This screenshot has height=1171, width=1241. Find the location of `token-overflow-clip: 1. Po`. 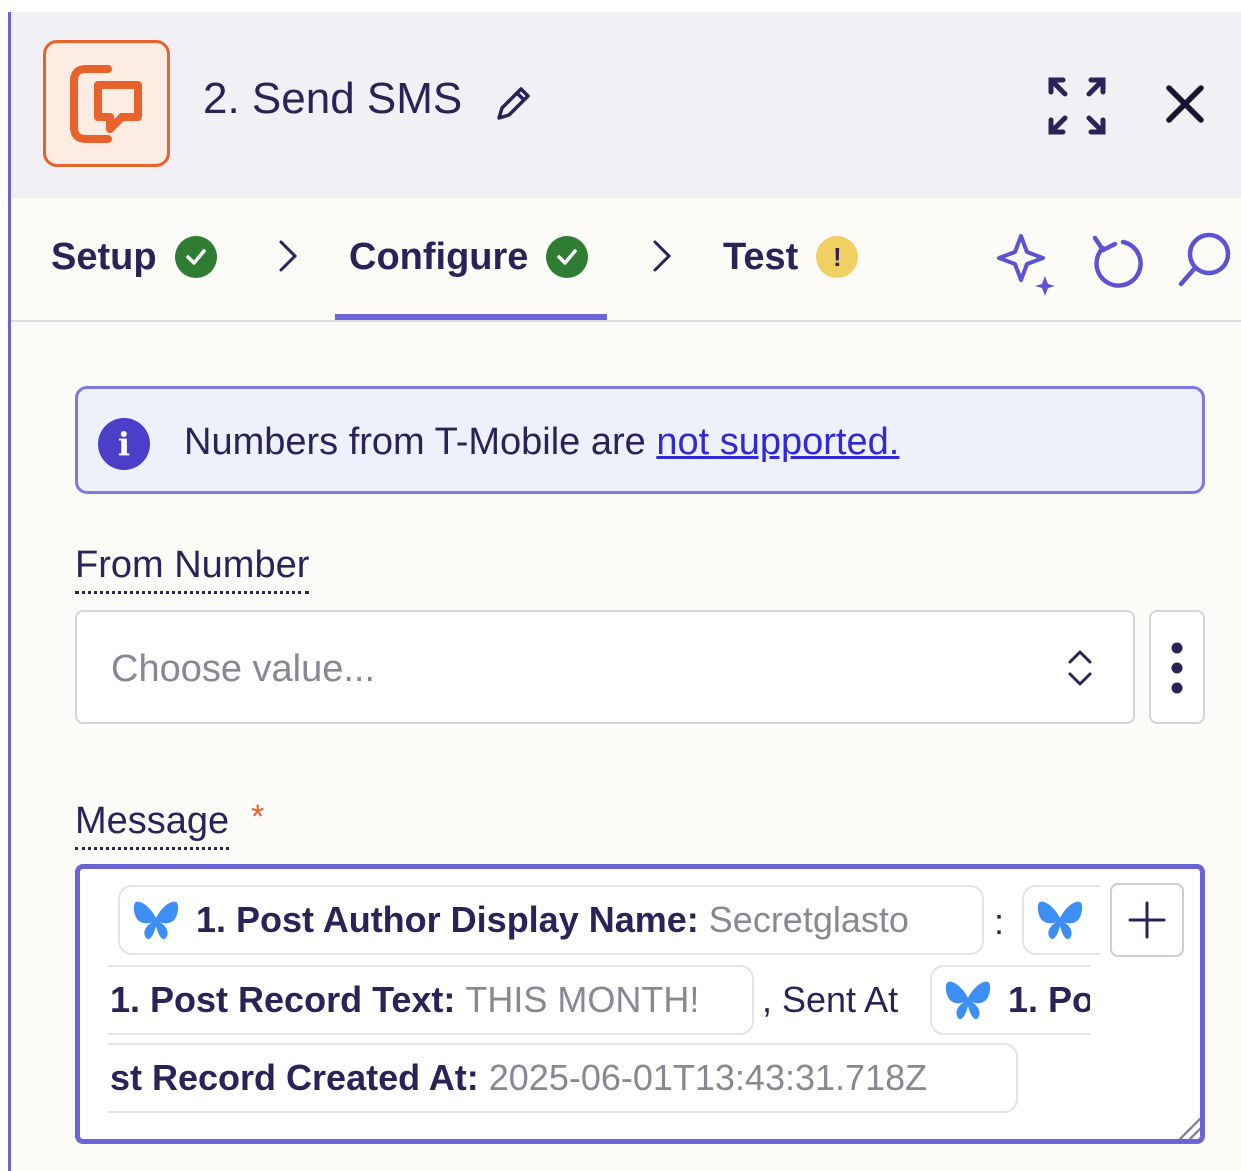

token-overflow-clip: 1. Po is located at coordinates (1010, 1000).